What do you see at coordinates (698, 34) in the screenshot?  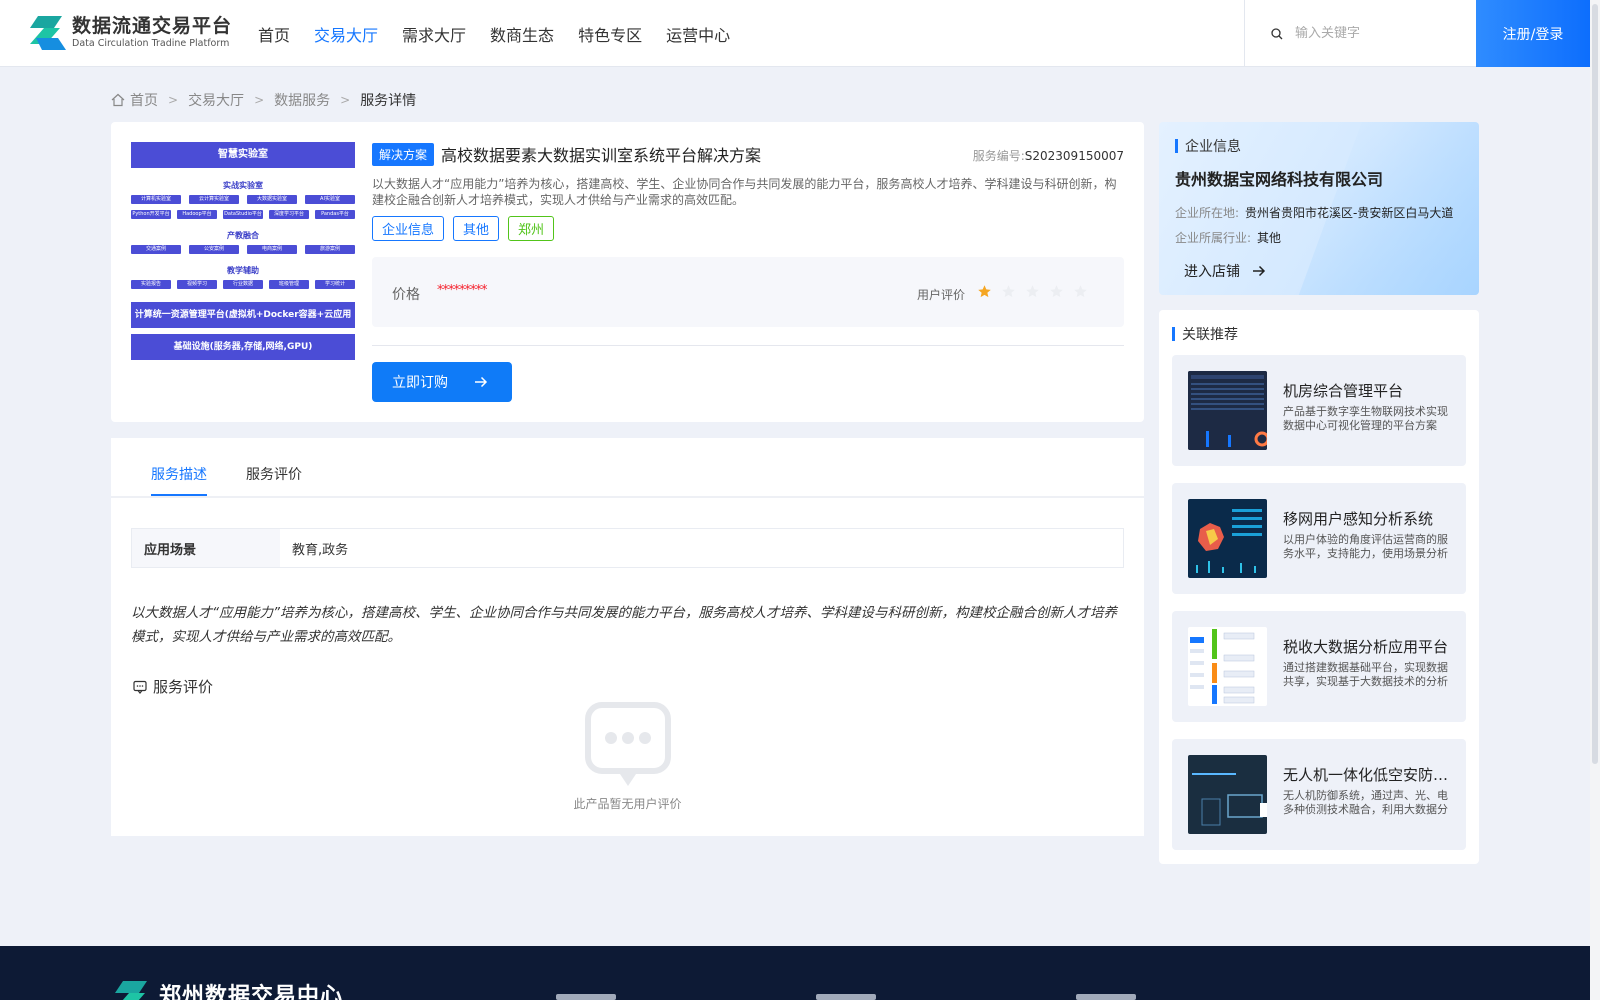 I see `nav-operation-center: 运营中心` at bounding box center [698, 34].